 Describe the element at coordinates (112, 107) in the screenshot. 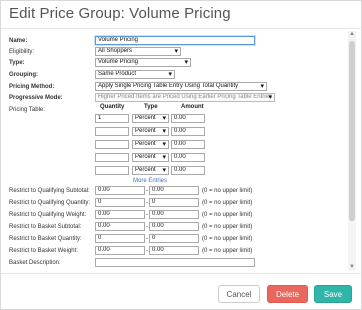

I see `quantity-column-header: Quantity` at that location.